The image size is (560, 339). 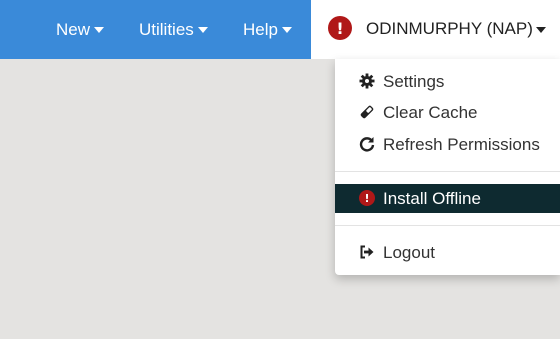 I want to click on menu-item-label: Refresh Permissions, so click(x=461, y=144).